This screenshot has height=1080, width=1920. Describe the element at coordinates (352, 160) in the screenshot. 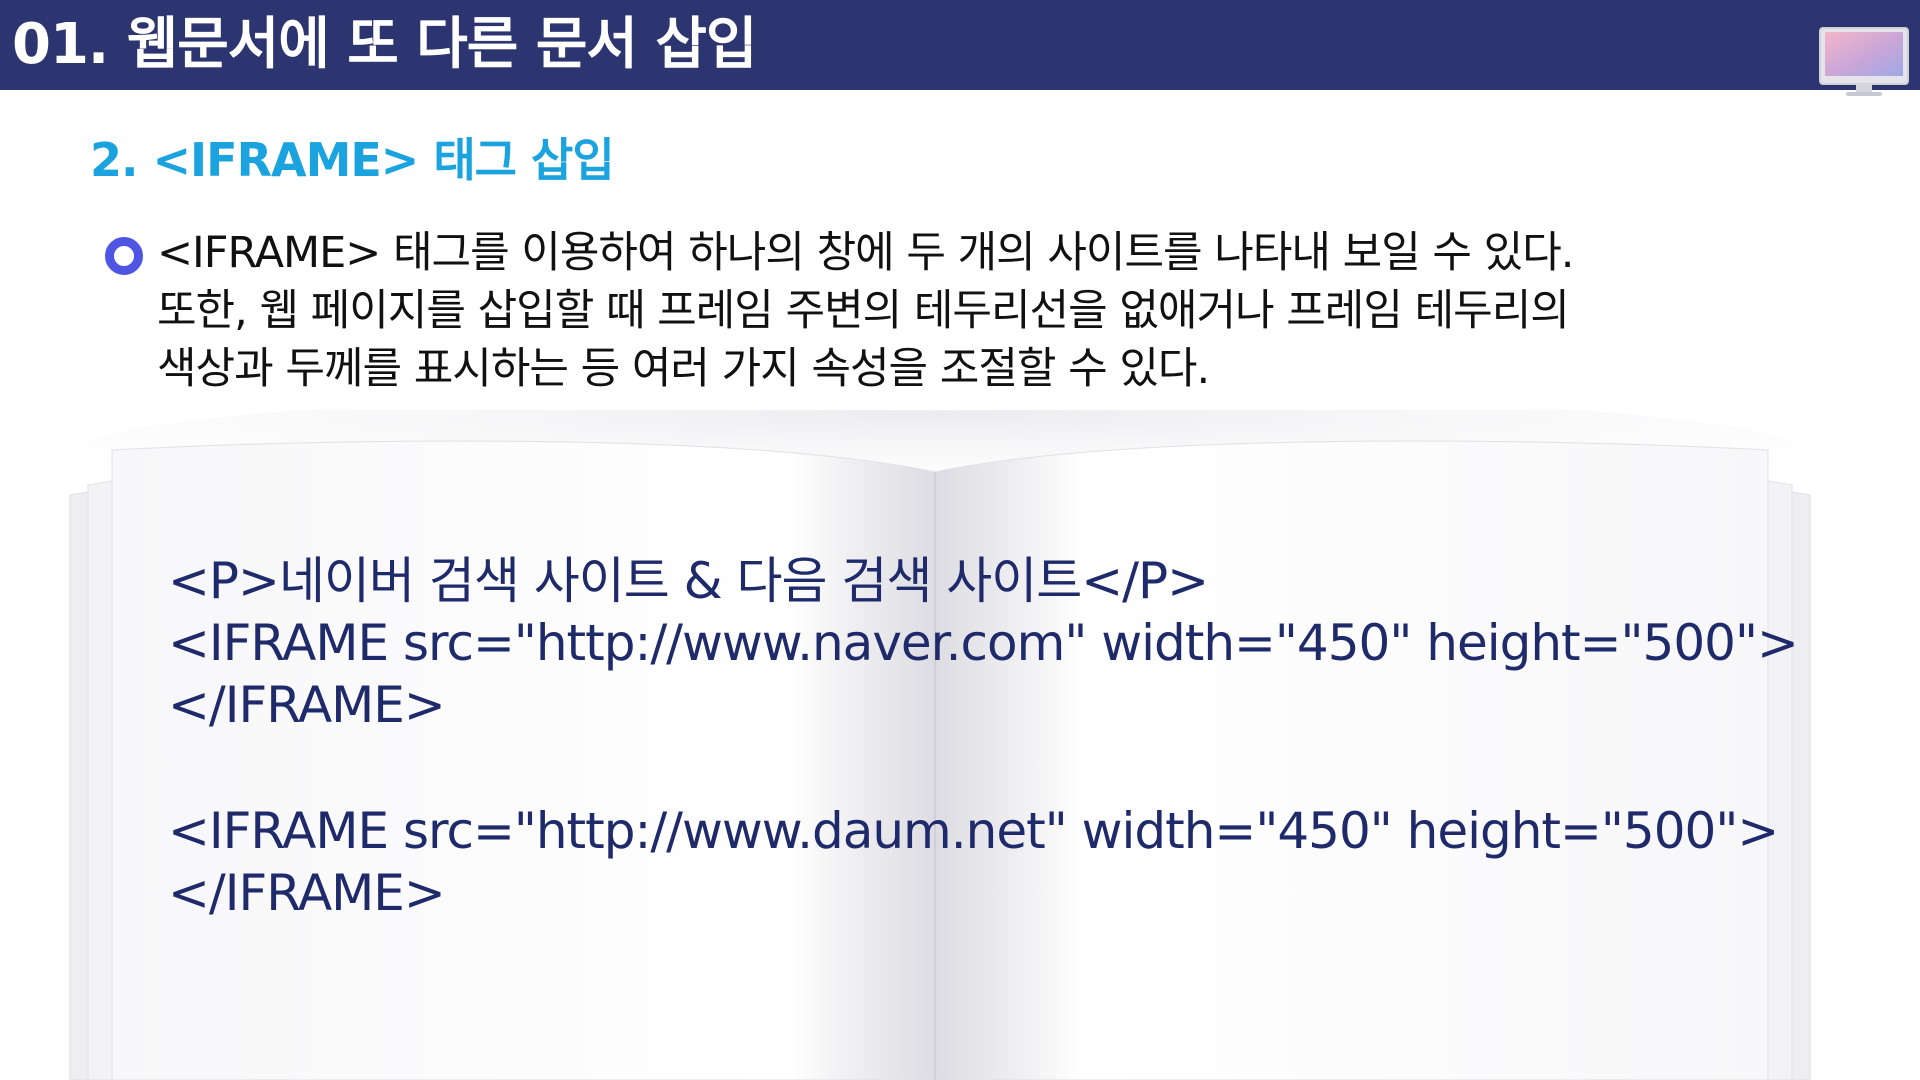

I see `section-heading: 2. <IFRAME> 태그 삽입` at that location.